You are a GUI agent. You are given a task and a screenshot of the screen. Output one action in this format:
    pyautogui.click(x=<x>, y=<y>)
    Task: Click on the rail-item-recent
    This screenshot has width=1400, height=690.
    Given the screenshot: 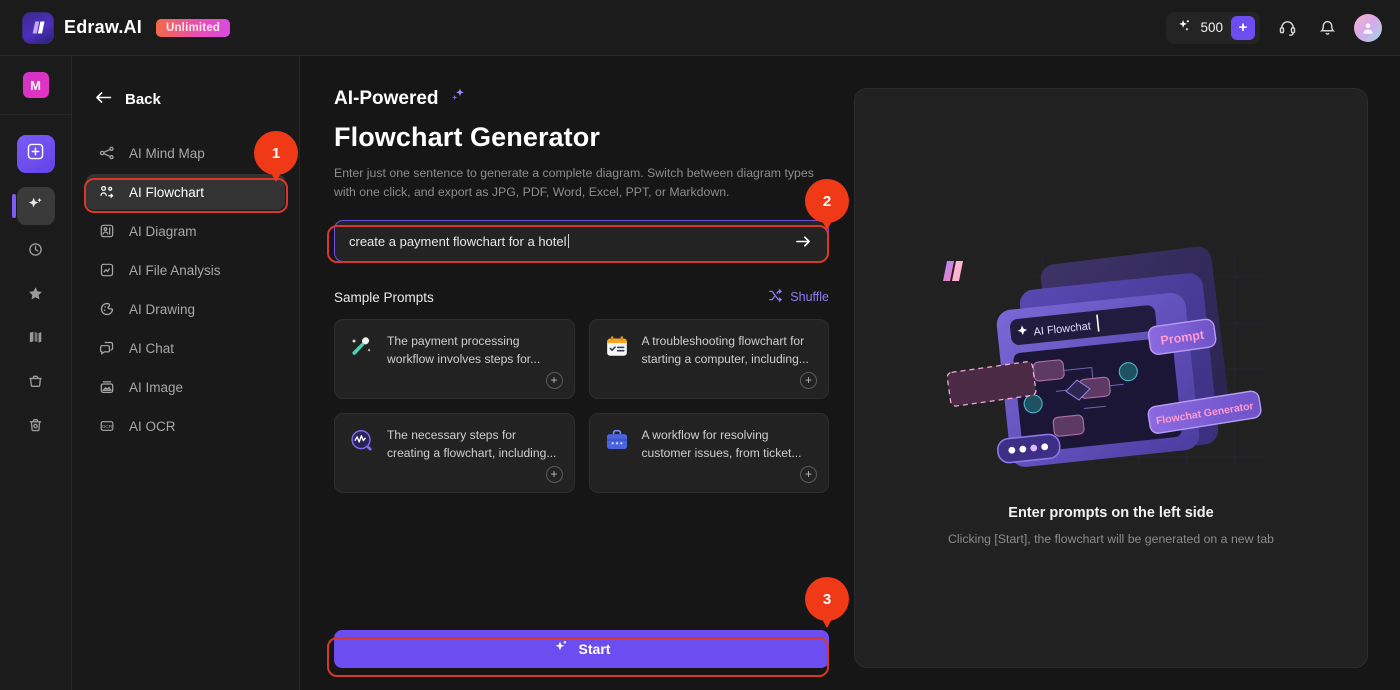 What is the action you would take?
    pyautogui.click(x=36, y=252)
    